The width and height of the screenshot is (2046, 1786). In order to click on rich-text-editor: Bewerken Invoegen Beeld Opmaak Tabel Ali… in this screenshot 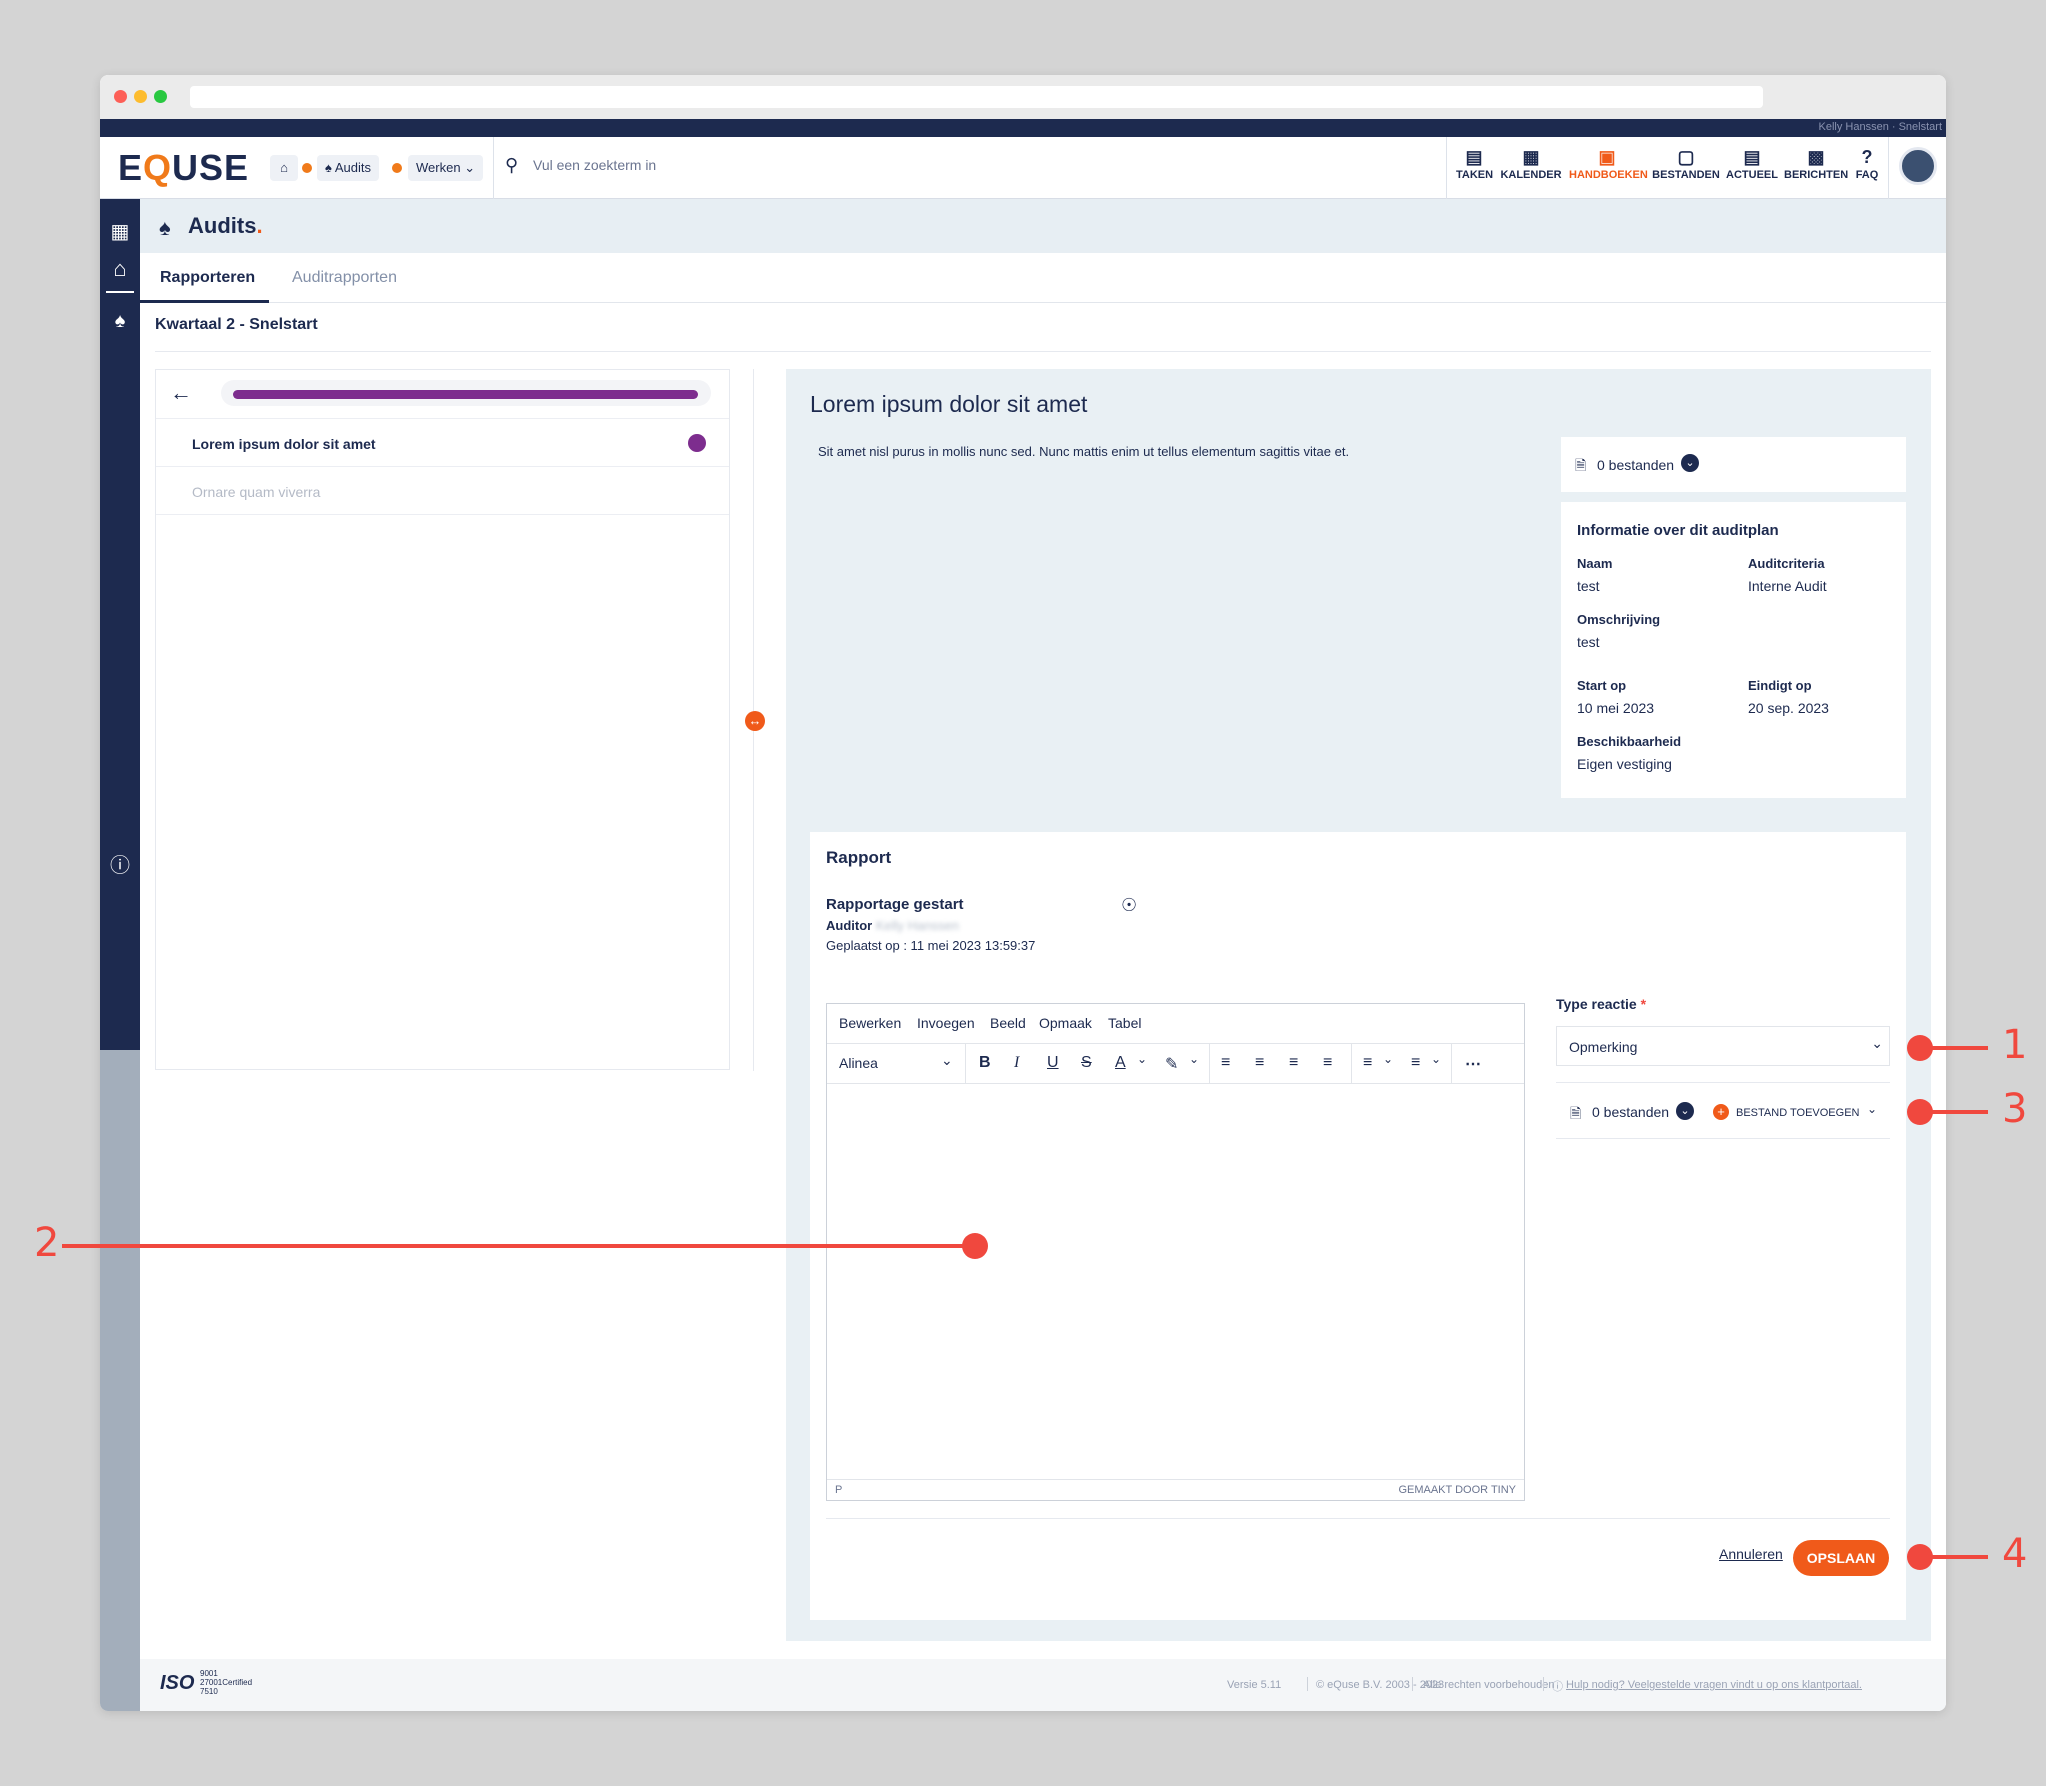, I will do `click(1175, 1252)`.